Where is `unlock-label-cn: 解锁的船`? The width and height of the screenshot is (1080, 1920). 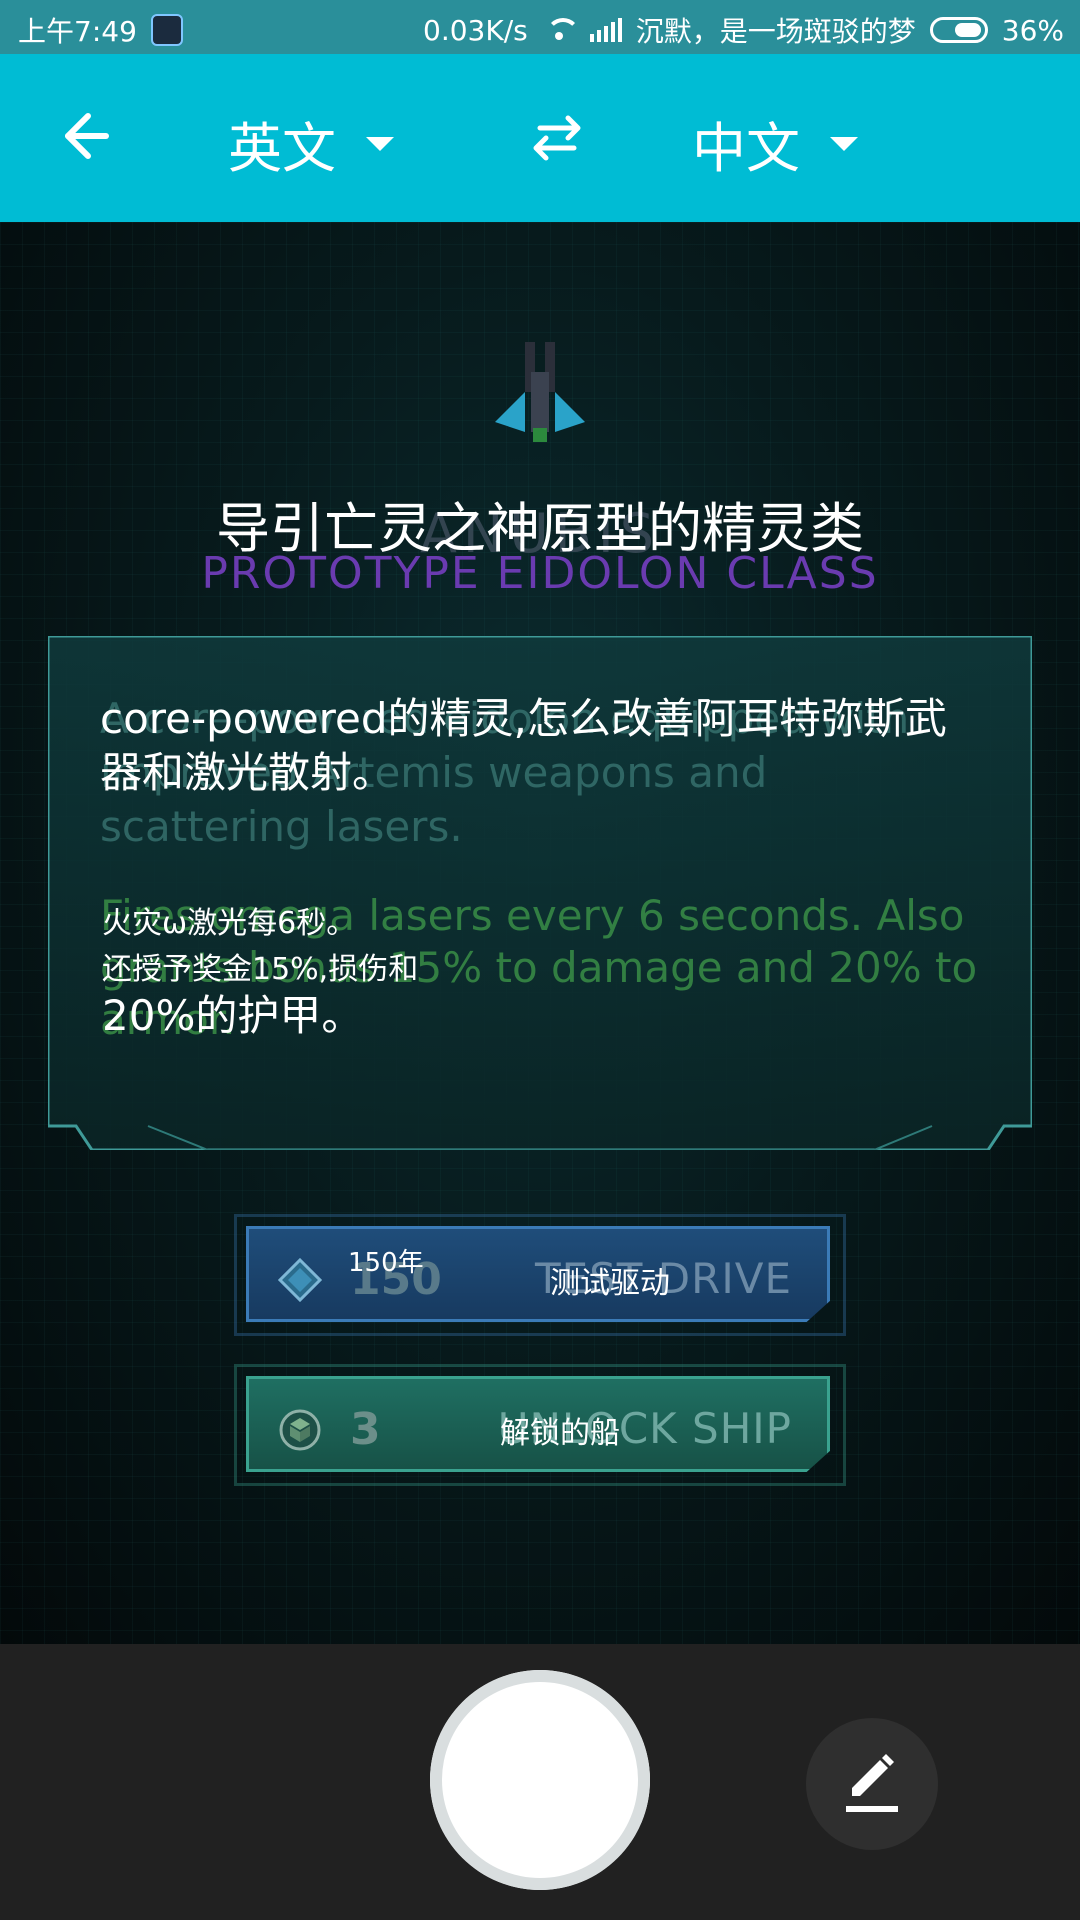
unlock-label-cn: 解锁的船 is located at coordinates (560, 1433).